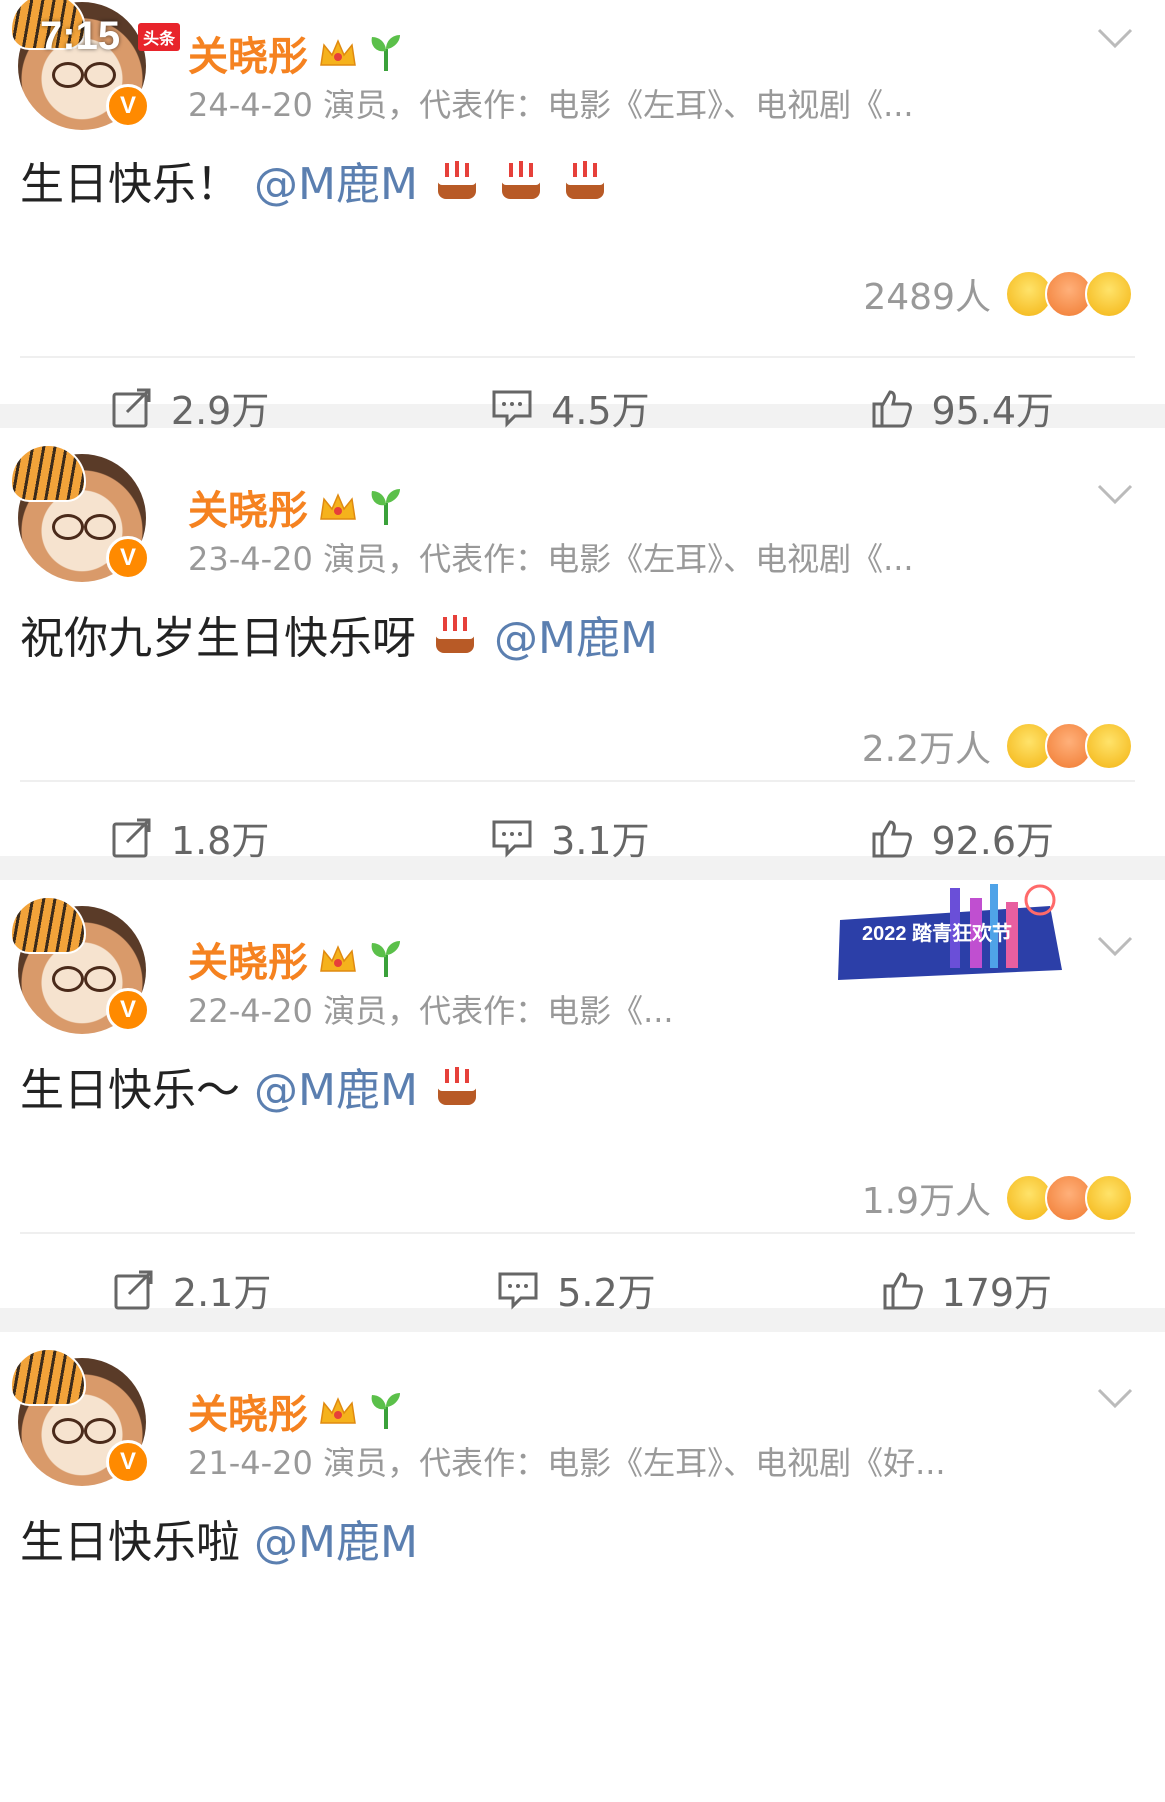 The image size is (1165, 1802). Describe the element at coordinates (220, 411) in the screenshot. I see `share-count: 2.9万` at that location.